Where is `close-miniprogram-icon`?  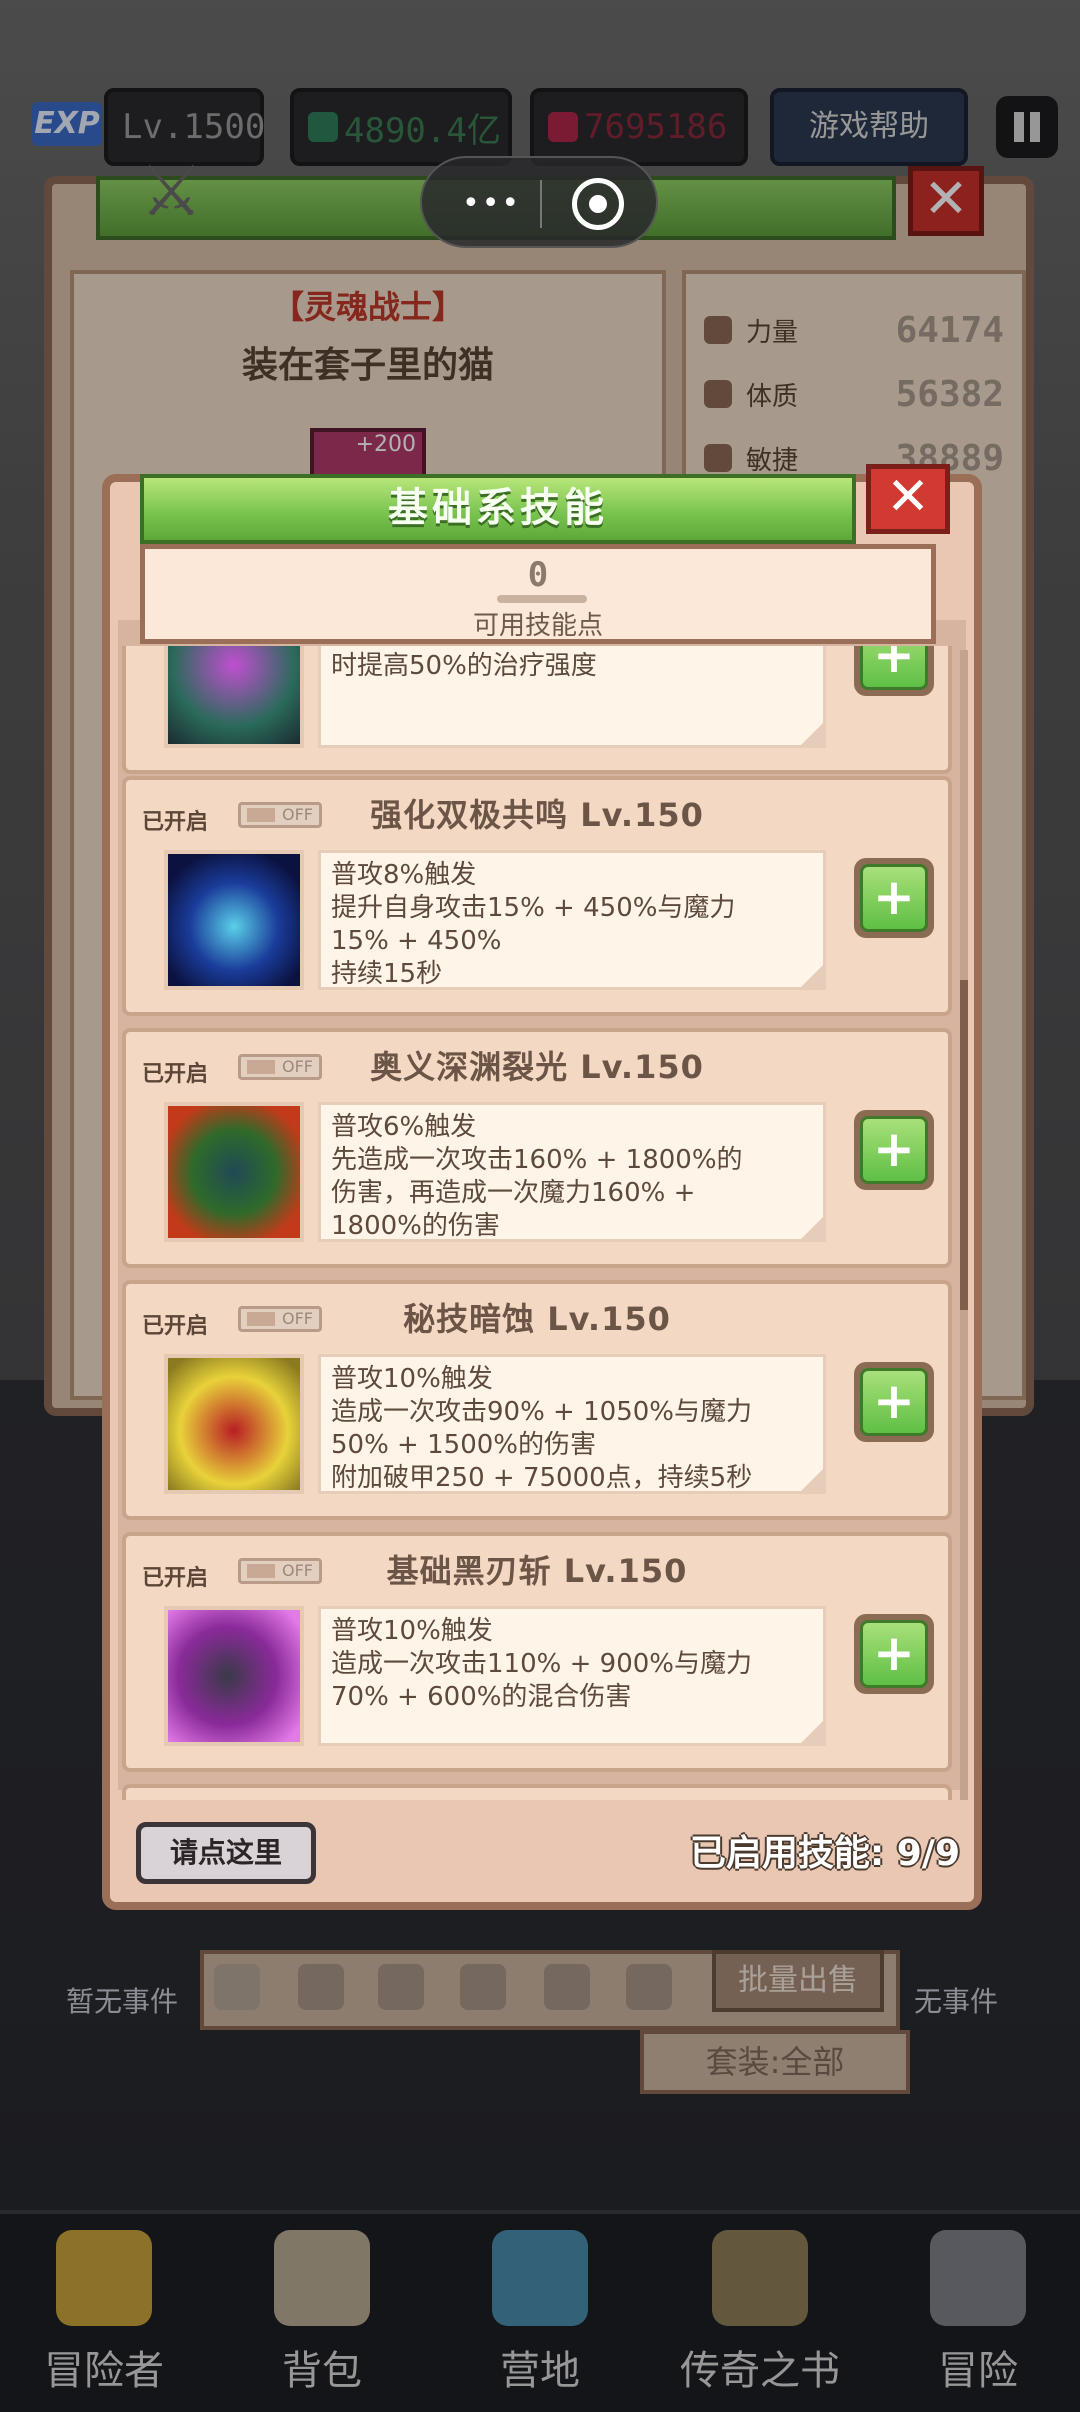
close-miniprogram-icon is located at coordinates (598, 204).